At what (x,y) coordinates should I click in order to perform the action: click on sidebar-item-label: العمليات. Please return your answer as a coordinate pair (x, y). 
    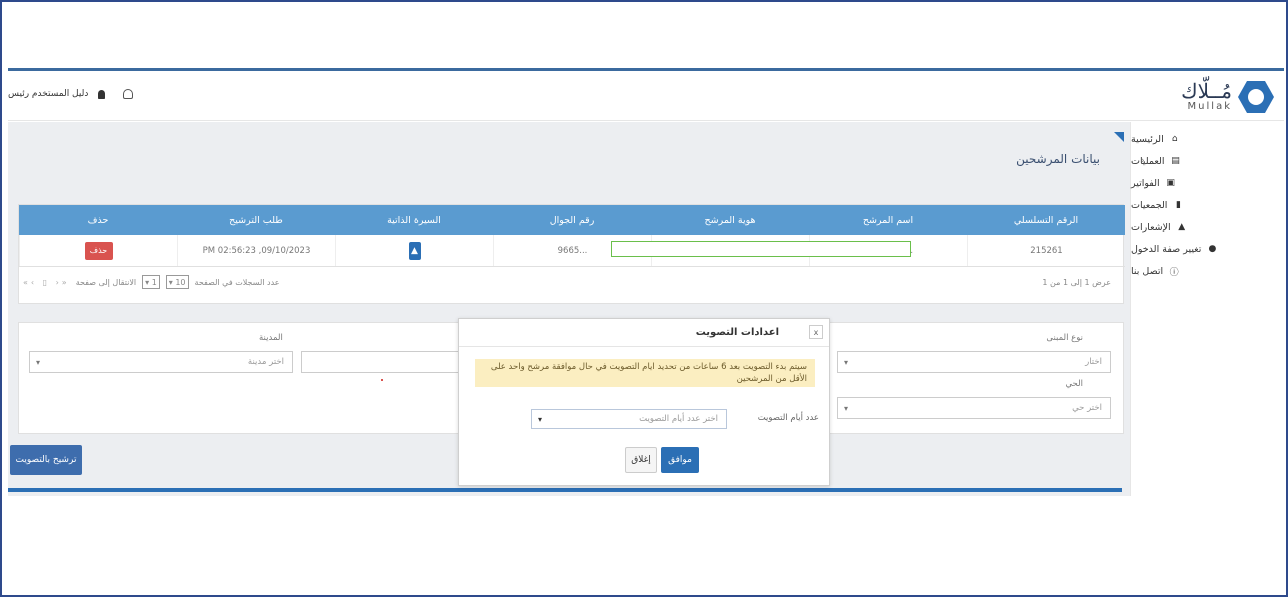
    Looking at the image, I should click on (1148, 161).